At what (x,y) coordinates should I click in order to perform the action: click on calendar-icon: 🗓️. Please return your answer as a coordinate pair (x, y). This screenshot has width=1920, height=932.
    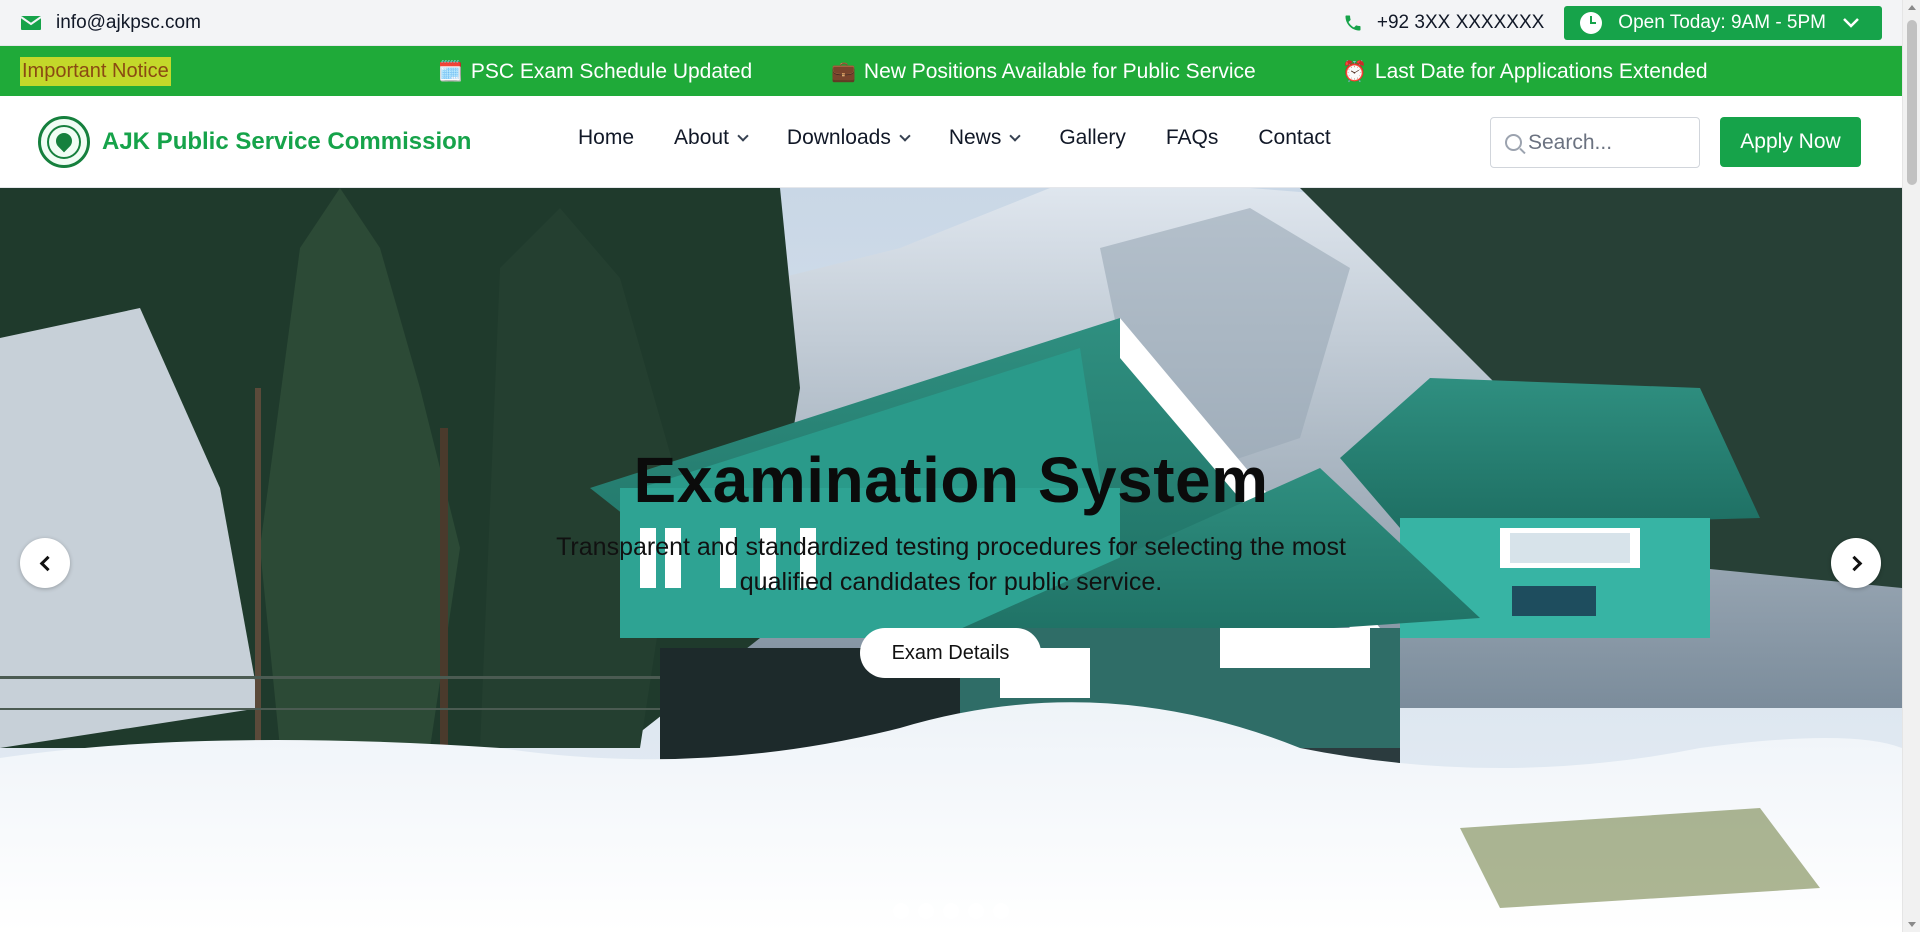
    Looking at the image, I should click on (450, 72).